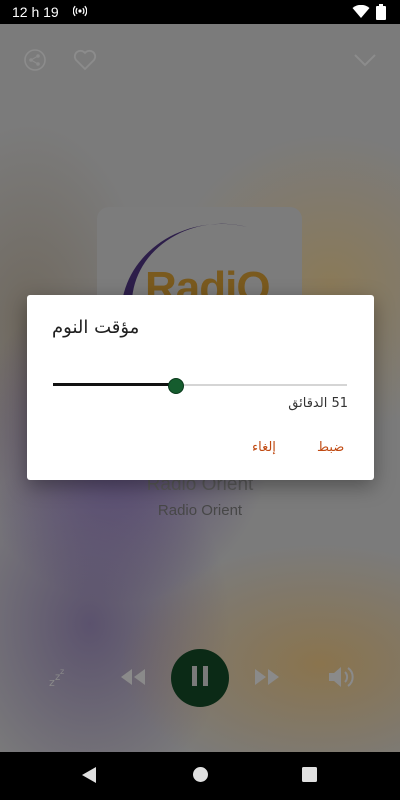 The height and width of the screenshot is (800, 400). Describe the element at coordinates (200, 510) in the screenshot. I see `station-subtitle: Radio Orient` at that location.